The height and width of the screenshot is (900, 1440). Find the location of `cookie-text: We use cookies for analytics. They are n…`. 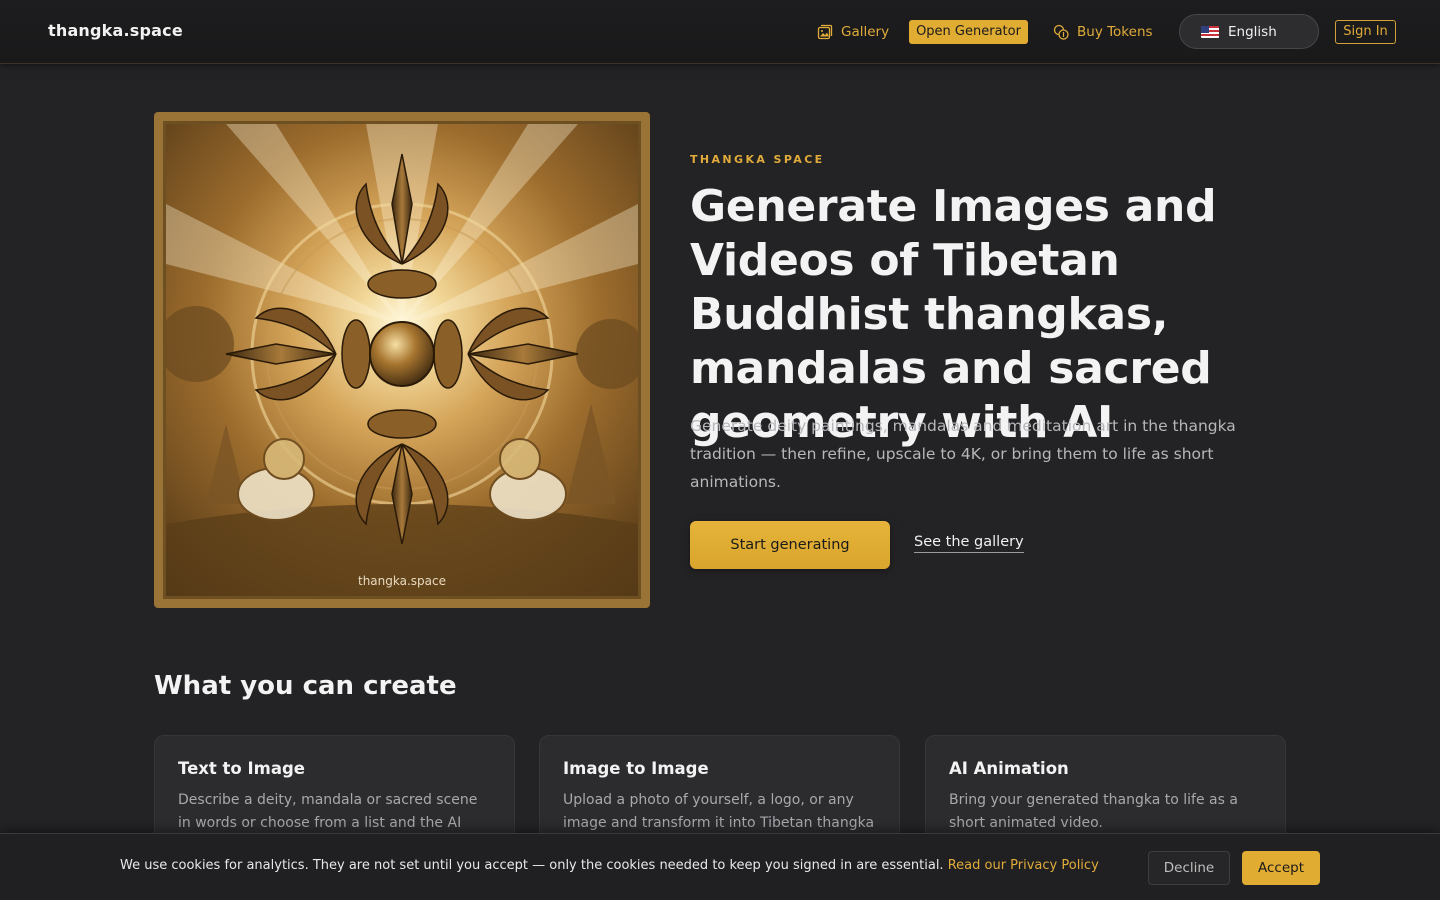

cookie-text: We use cookies for analytics. They are n… is located at coordinates (534, 865).